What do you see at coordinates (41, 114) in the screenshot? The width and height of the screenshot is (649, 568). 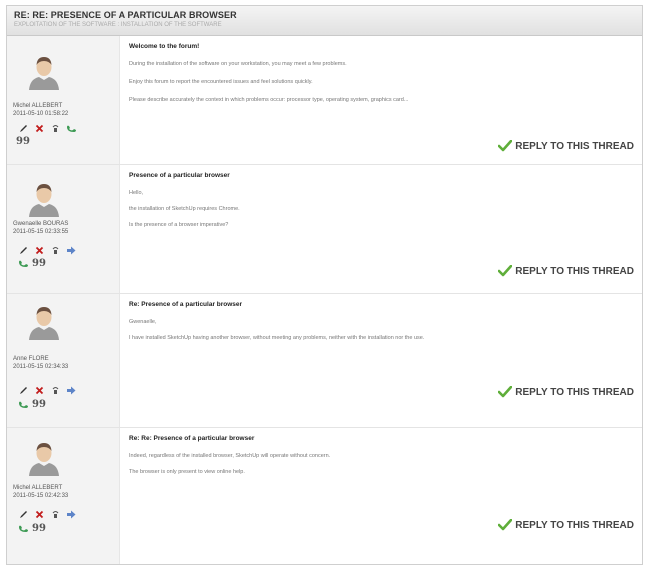 I see `post-date: 2011-05-10 01:58:22` at bounding box center [41, 114].